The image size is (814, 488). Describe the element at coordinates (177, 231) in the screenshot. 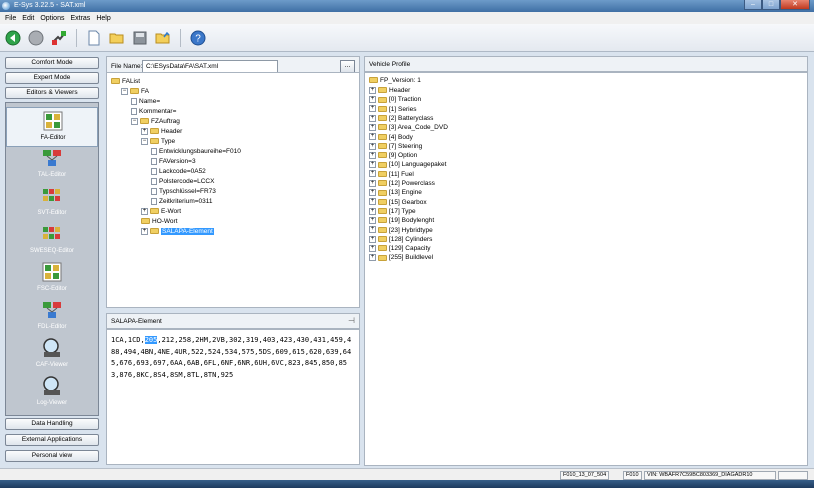

I see `fa-tree-node: + SALAPA-Element` at that location.